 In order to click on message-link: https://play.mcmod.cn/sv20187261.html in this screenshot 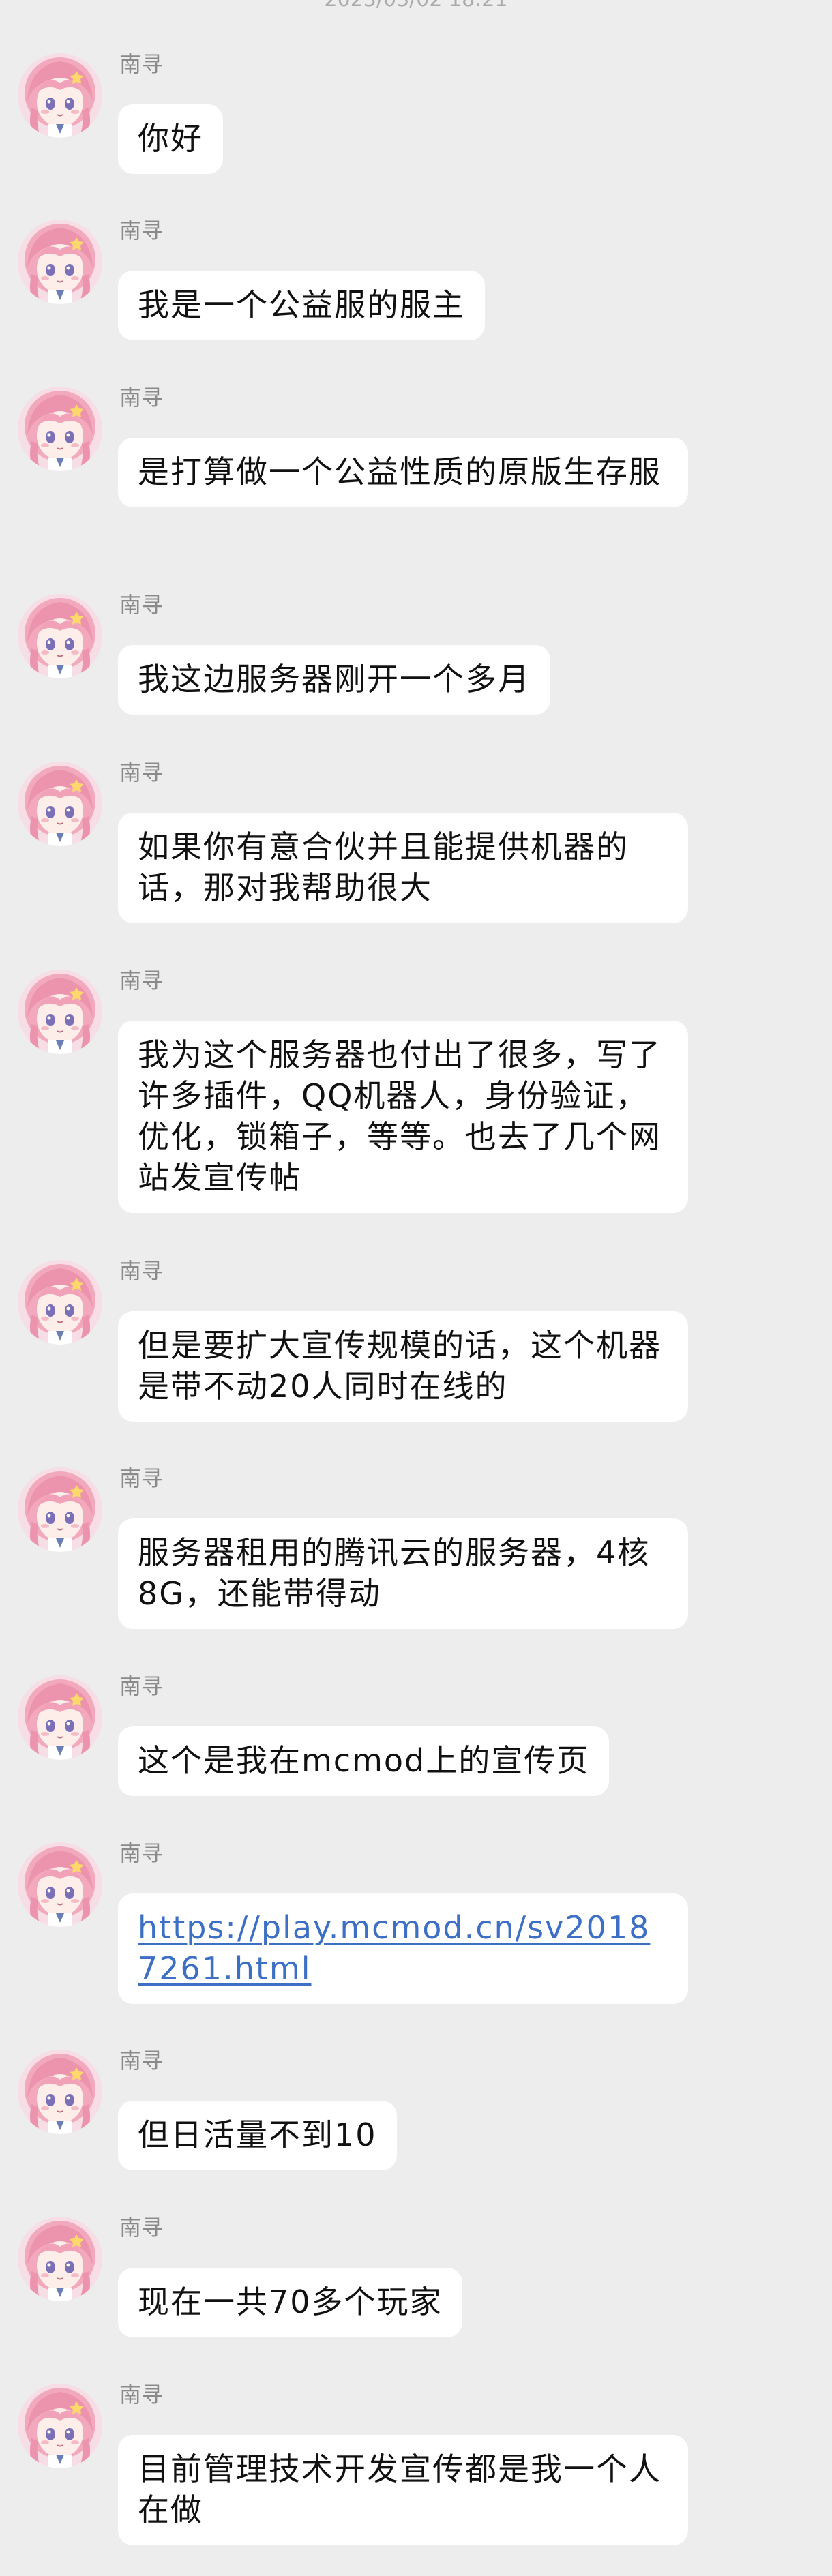, I will do `click(394, 1948)`.